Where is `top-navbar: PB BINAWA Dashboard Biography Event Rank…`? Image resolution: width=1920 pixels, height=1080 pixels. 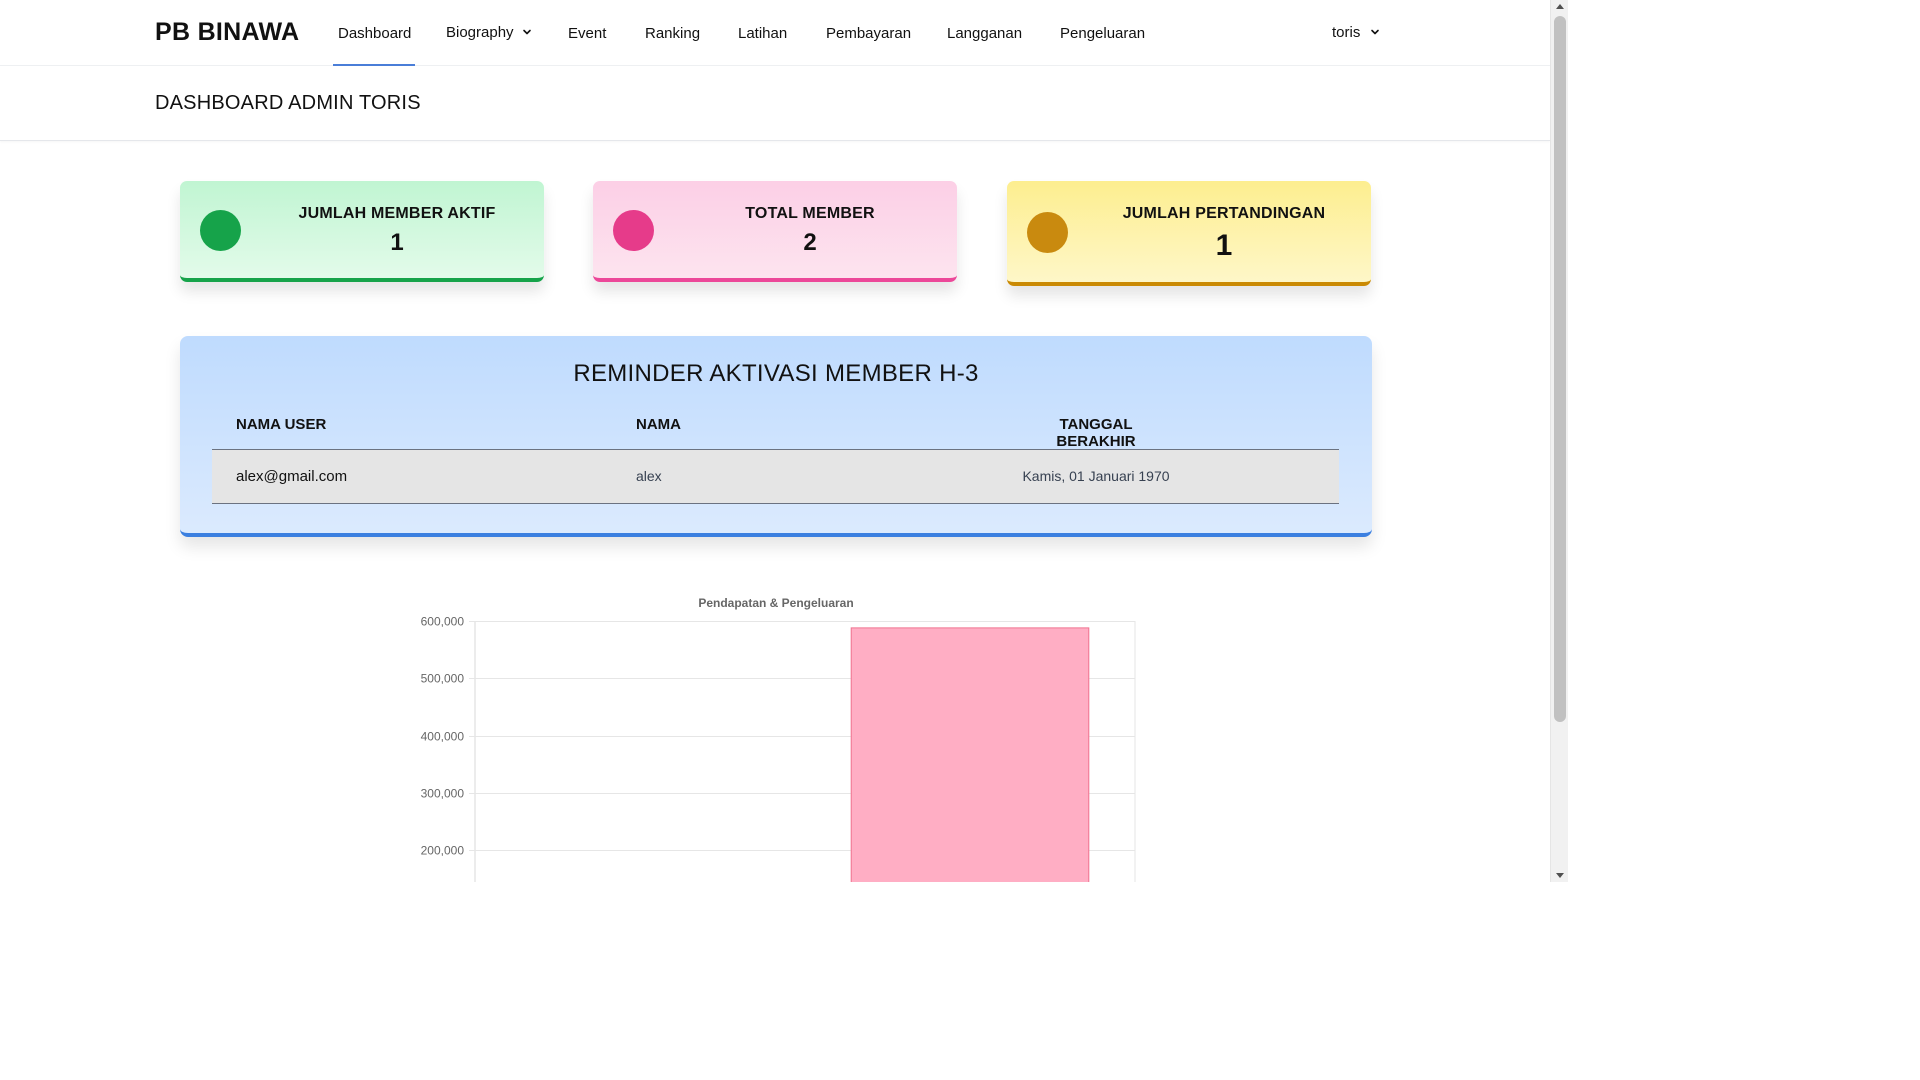
top-navbar: PB BINAWA Dashboard Biography Event Rank… is located at coordinates (775, 33).